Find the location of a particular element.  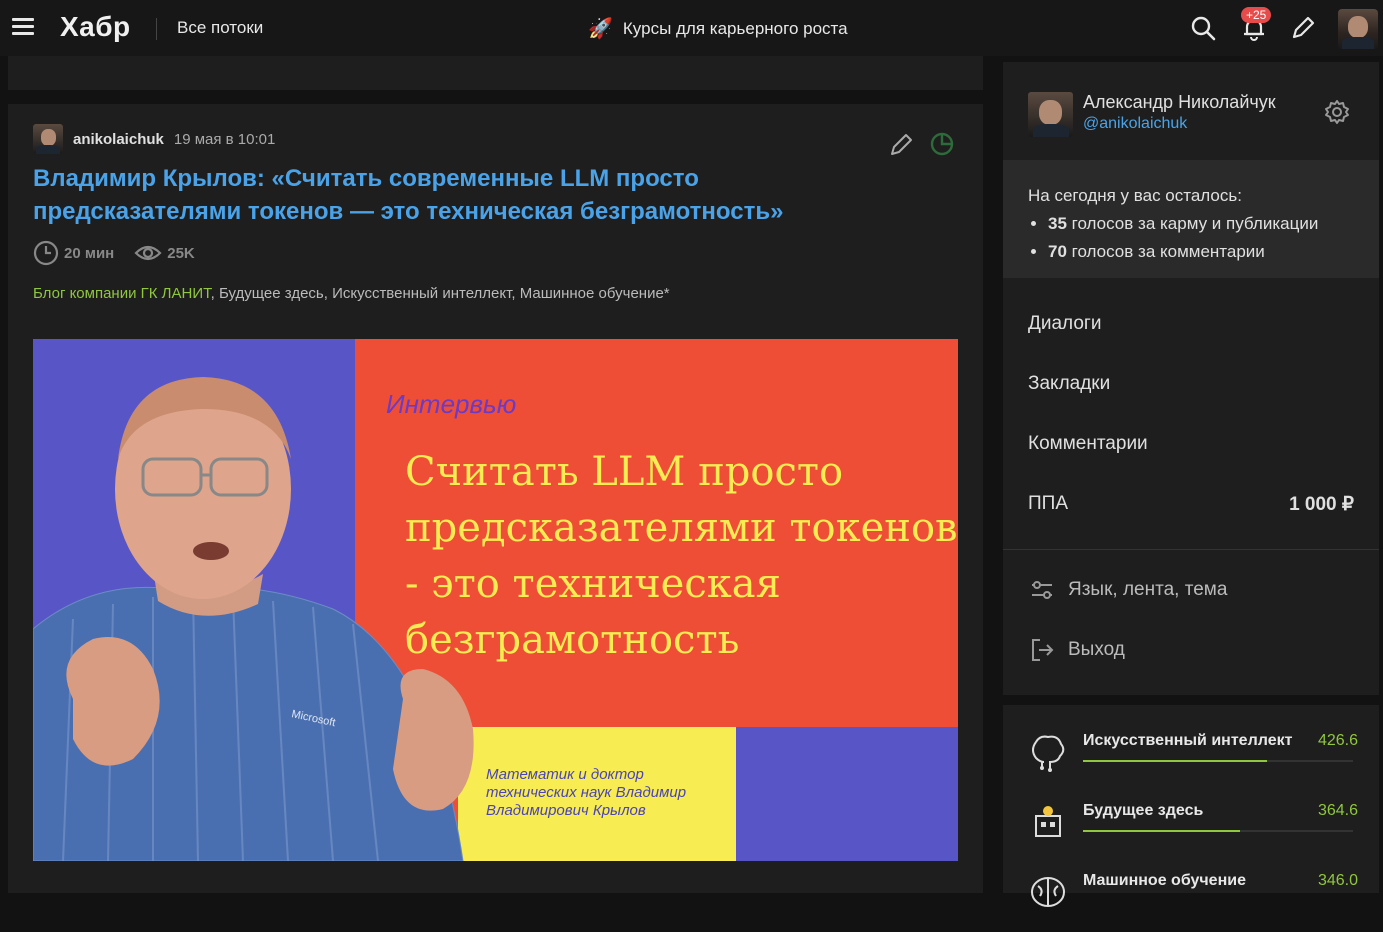

votes-intro: На сегодня у вас осталось: is located at coordinates (1135, 195).